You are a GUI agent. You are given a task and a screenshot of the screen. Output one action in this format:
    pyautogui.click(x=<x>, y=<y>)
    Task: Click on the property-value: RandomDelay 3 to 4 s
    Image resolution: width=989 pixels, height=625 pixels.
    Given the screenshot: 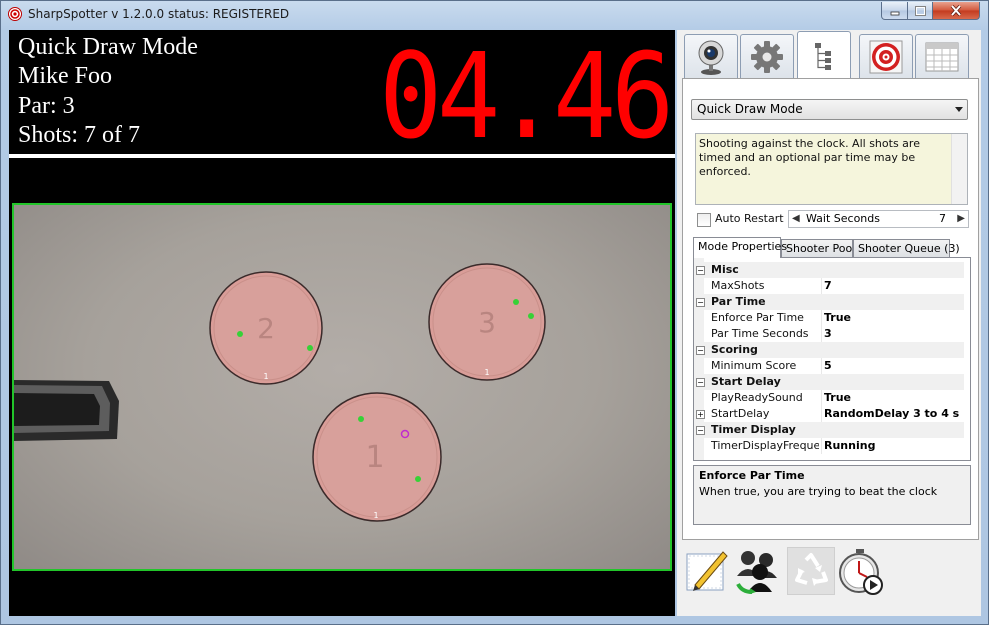 What is the action you would take?
    pyautogui.click(x=891, y=414)
    